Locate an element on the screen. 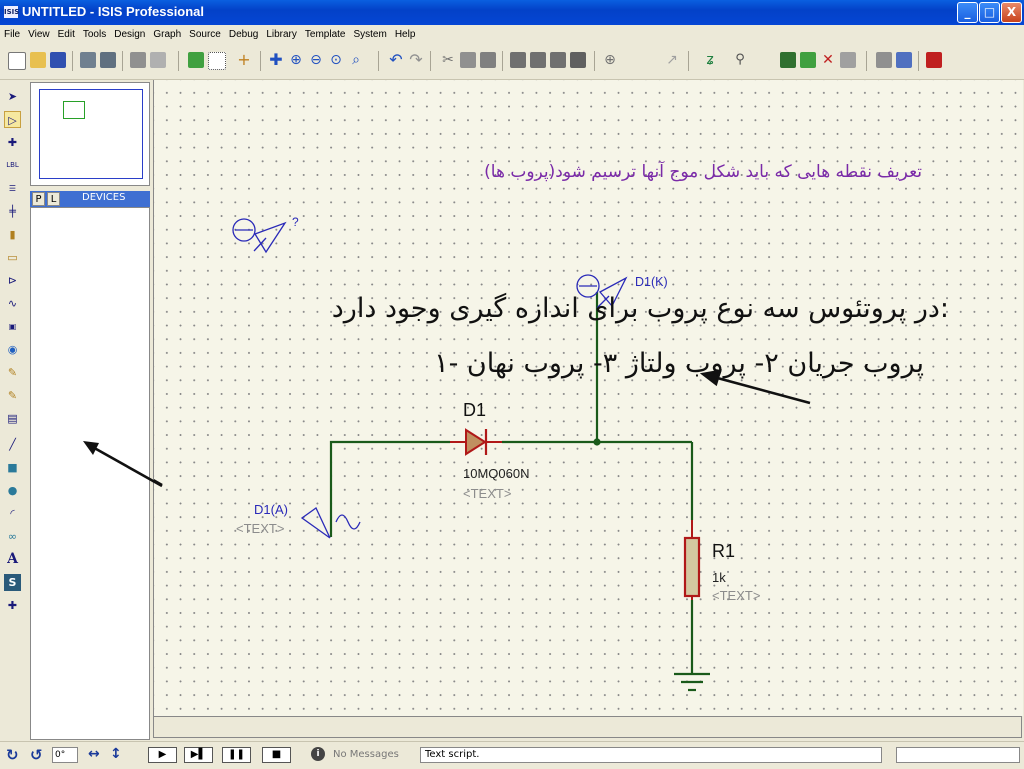  unassigned-probe: ? is located at coordinates (265, 234).